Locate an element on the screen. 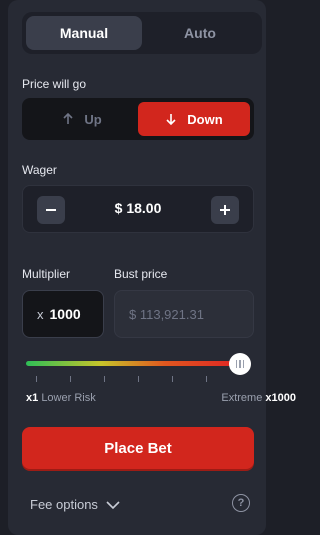 Image resolution: width=320 pixels, height=535 pixels. multiplier-value: 1000 is located at coordinates (65, 314).